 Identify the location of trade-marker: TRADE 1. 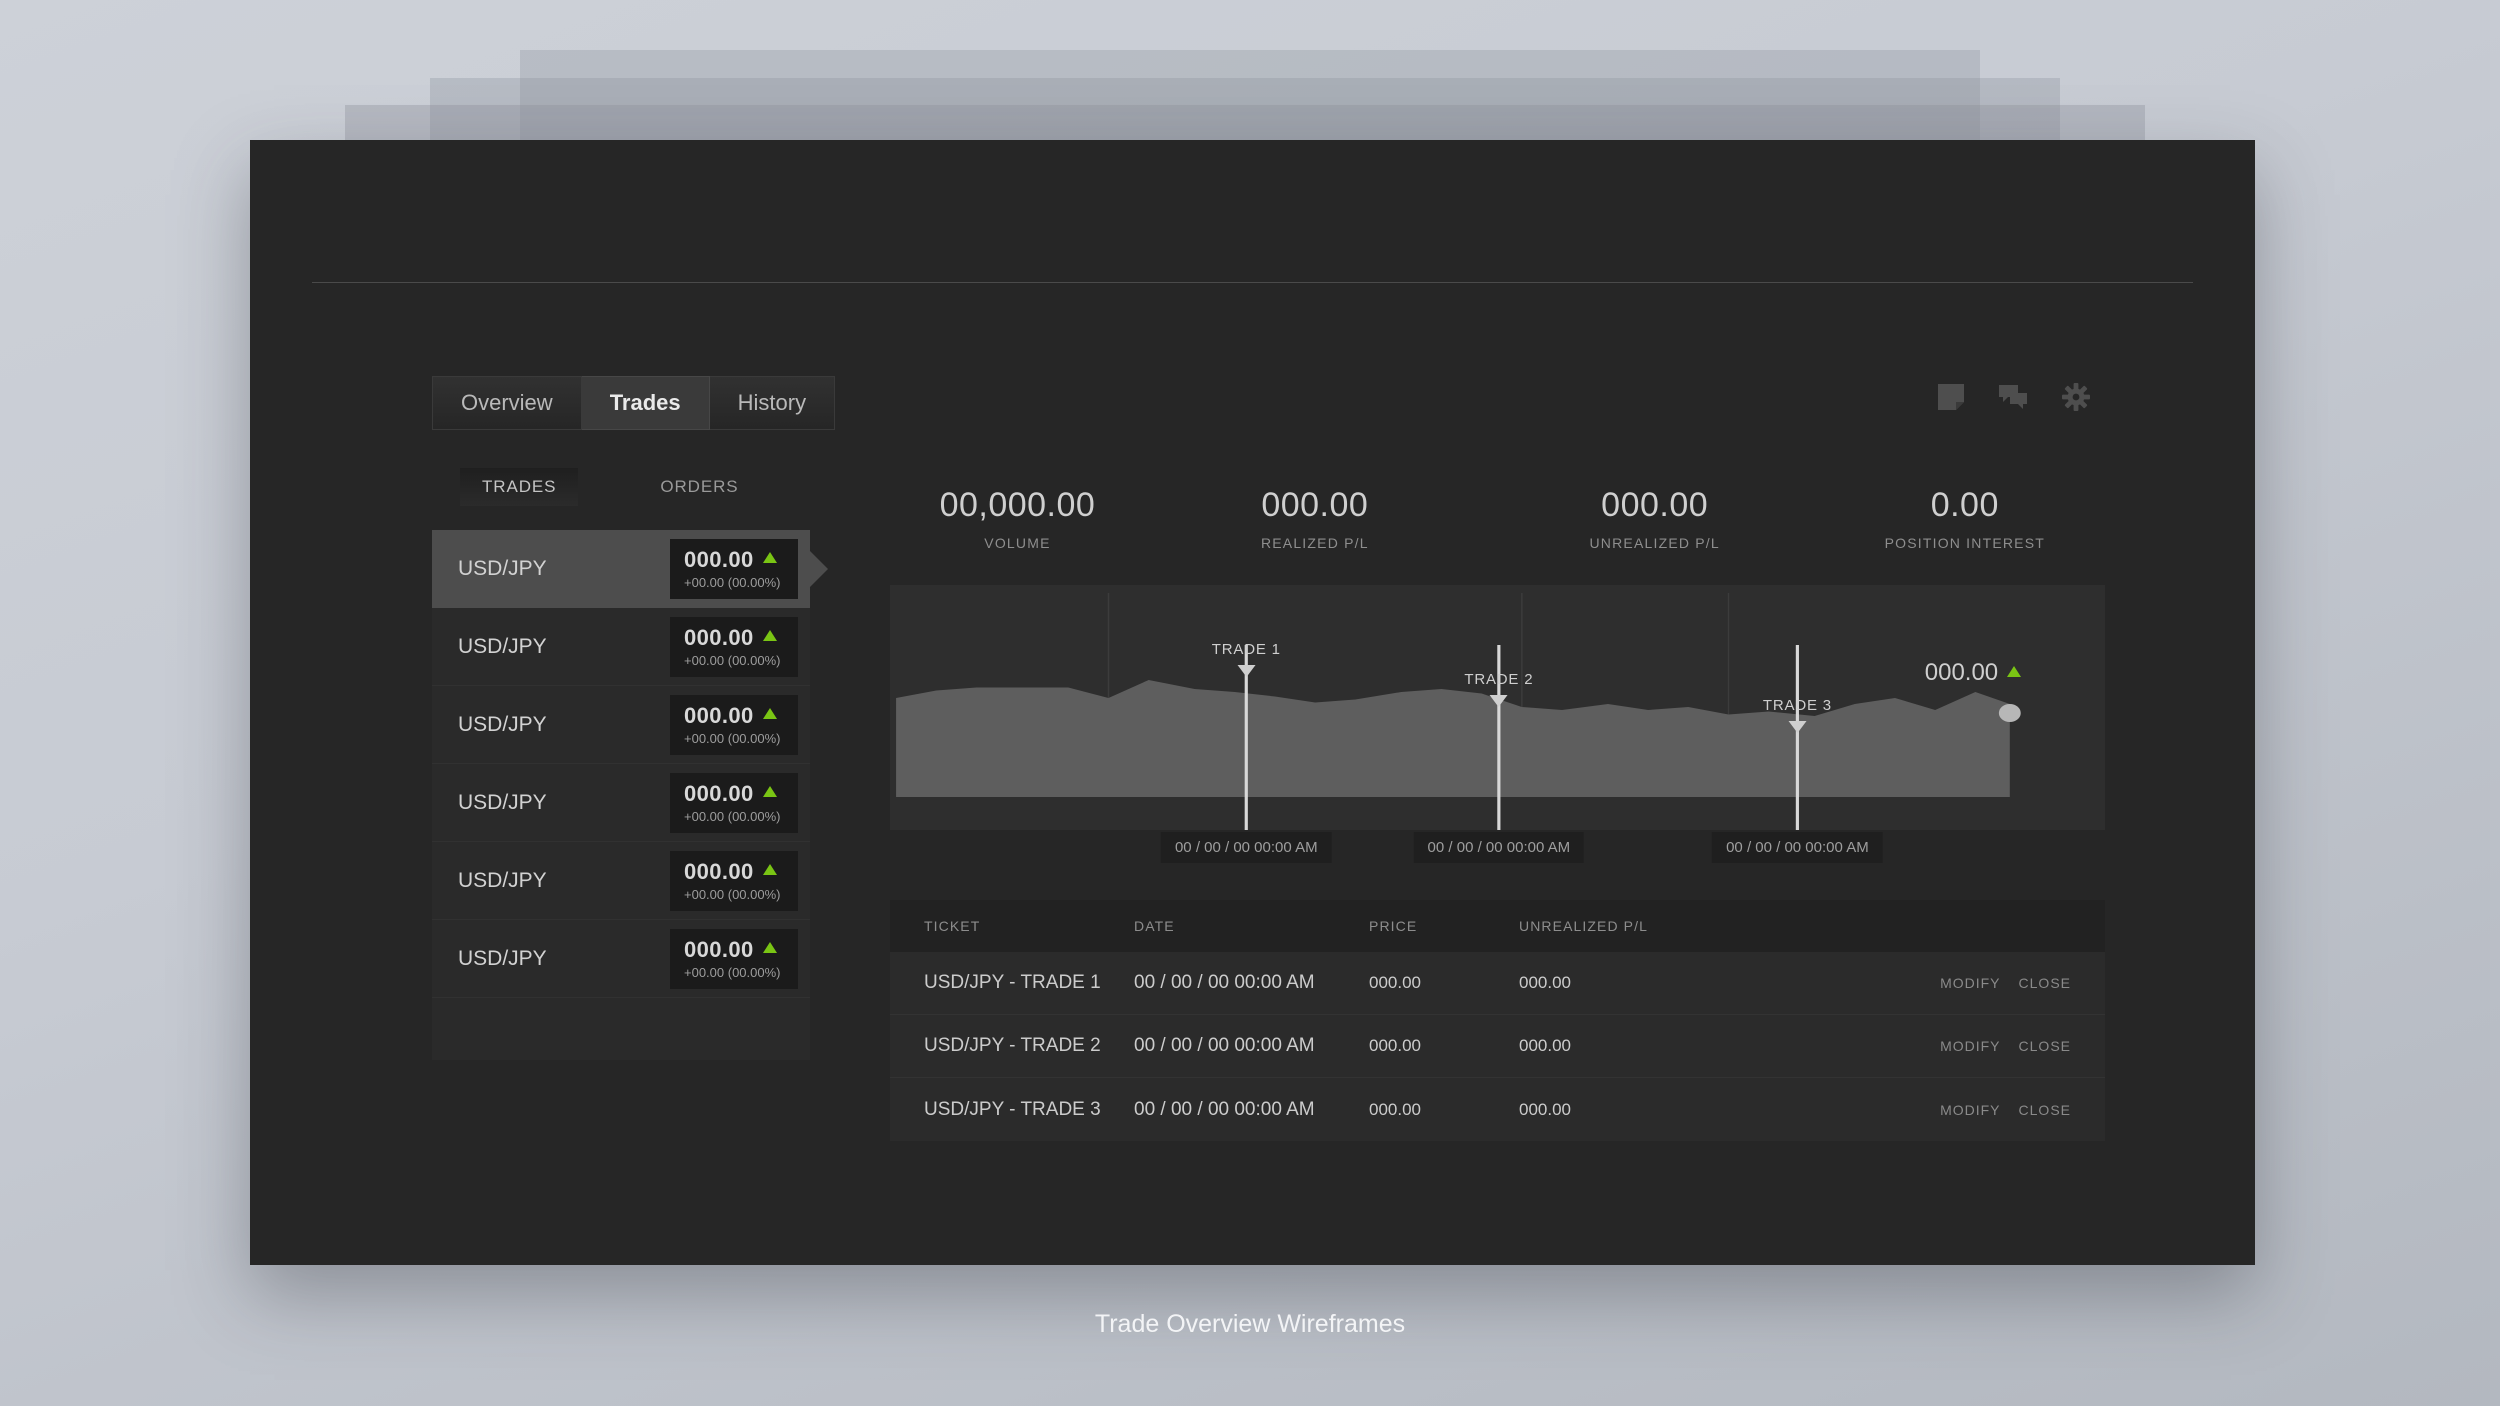
(1246, 659).